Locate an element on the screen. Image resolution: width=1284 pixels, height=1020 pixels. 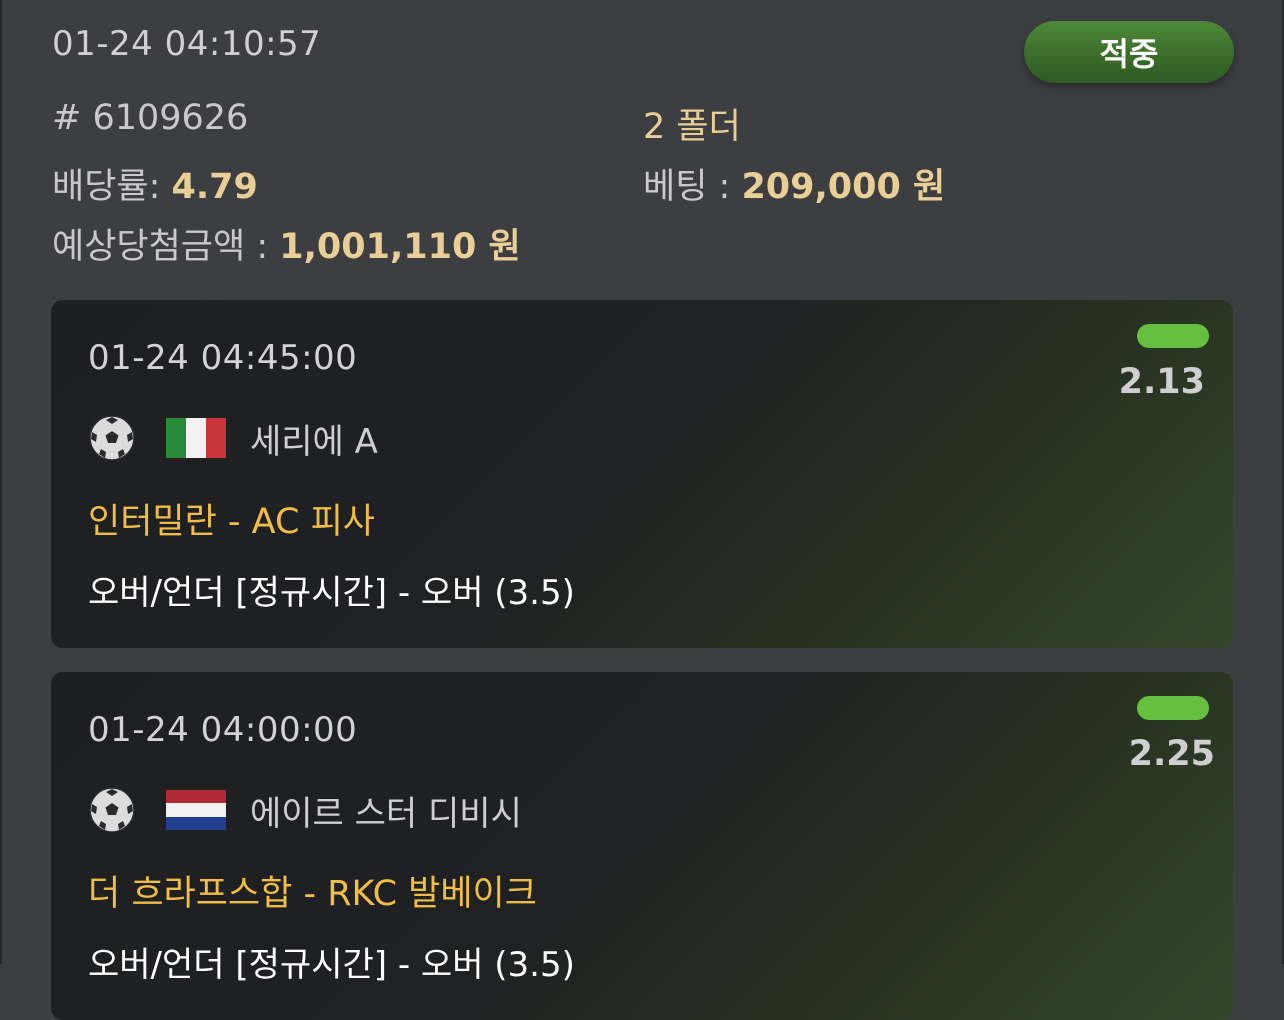
match-name: 더 흐라프스합 - RKC 발베이크 is located at coordinates (312, 894).